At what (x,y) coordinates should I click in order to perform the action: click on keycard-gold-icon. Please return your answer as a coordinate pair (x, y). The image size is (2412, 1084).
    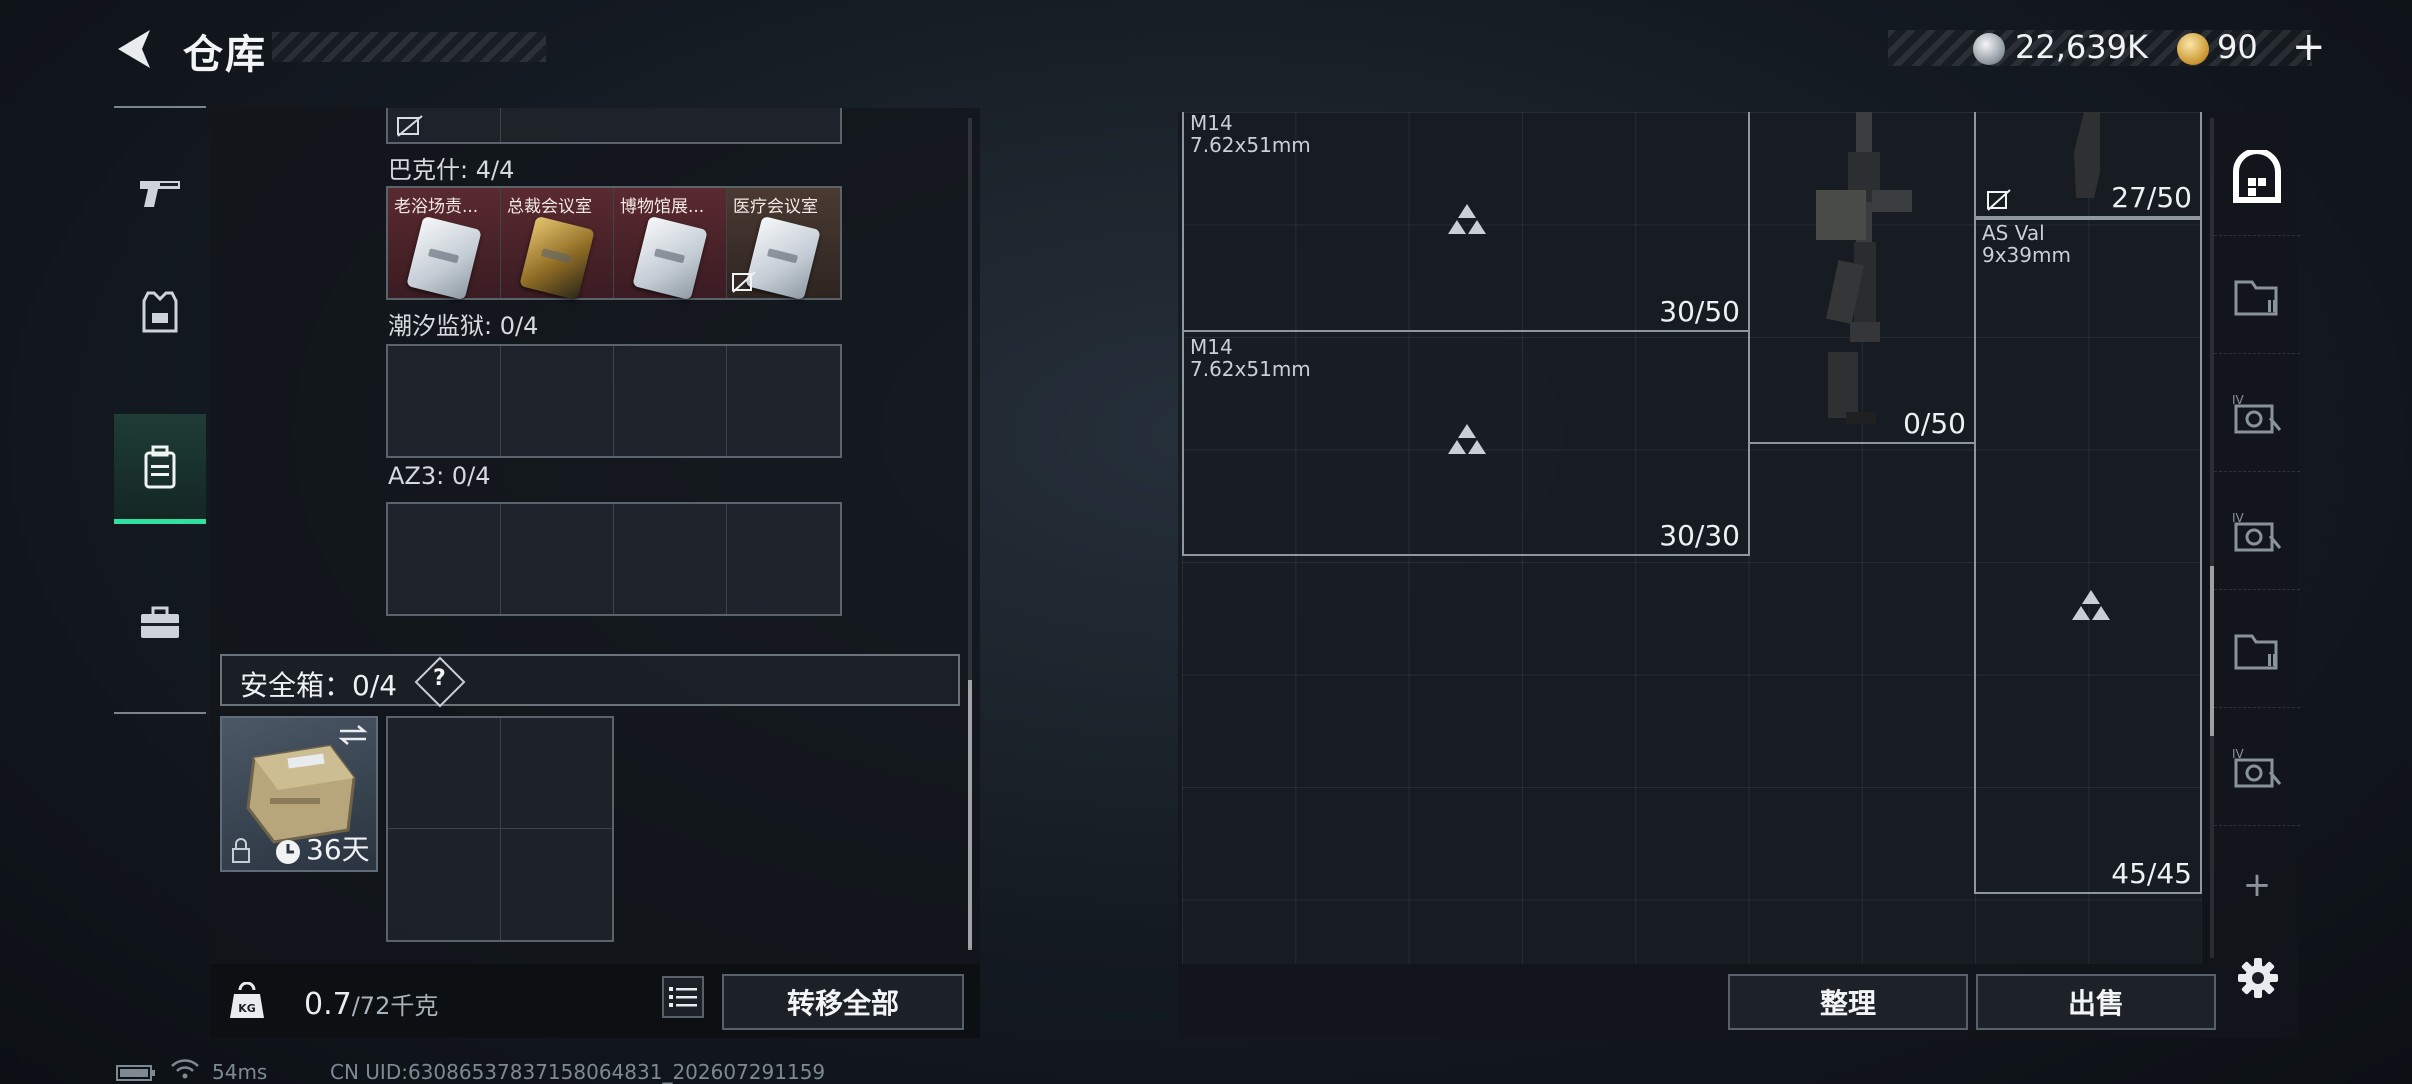
    Looking at the image, I should click on (557, 258).